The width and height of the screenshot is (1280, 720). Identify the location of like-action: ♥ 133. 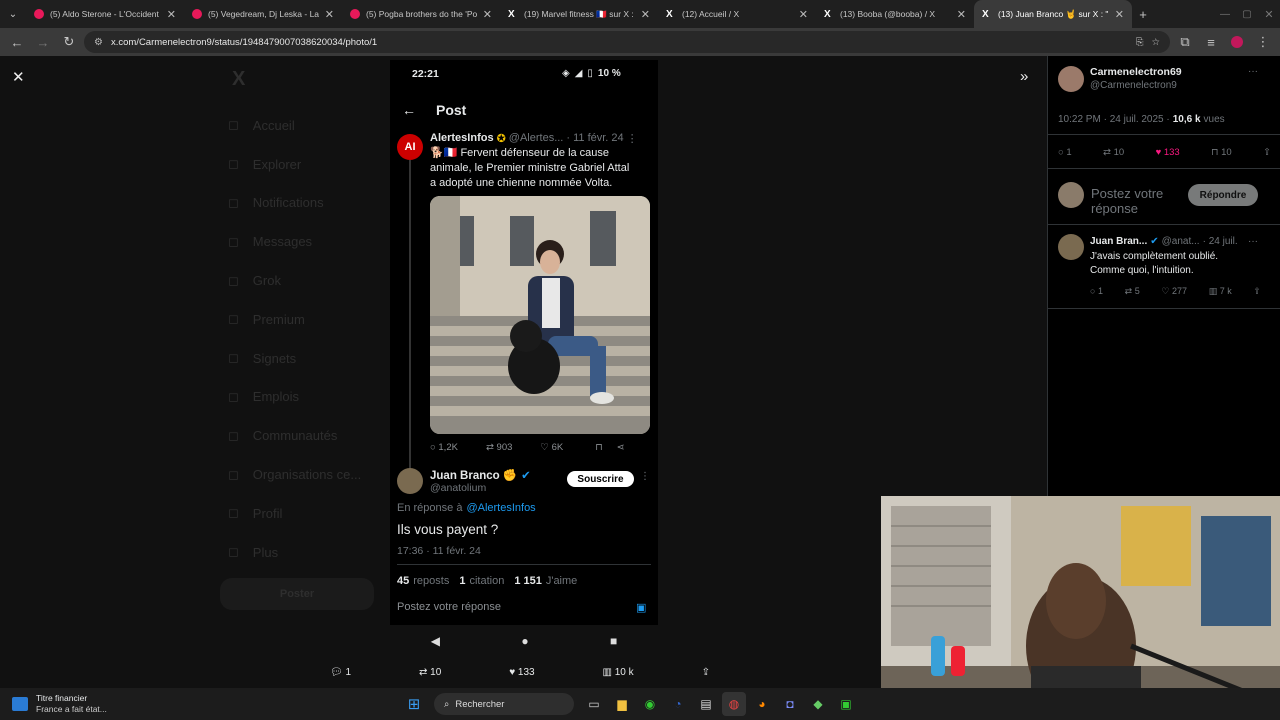
(521, 672).